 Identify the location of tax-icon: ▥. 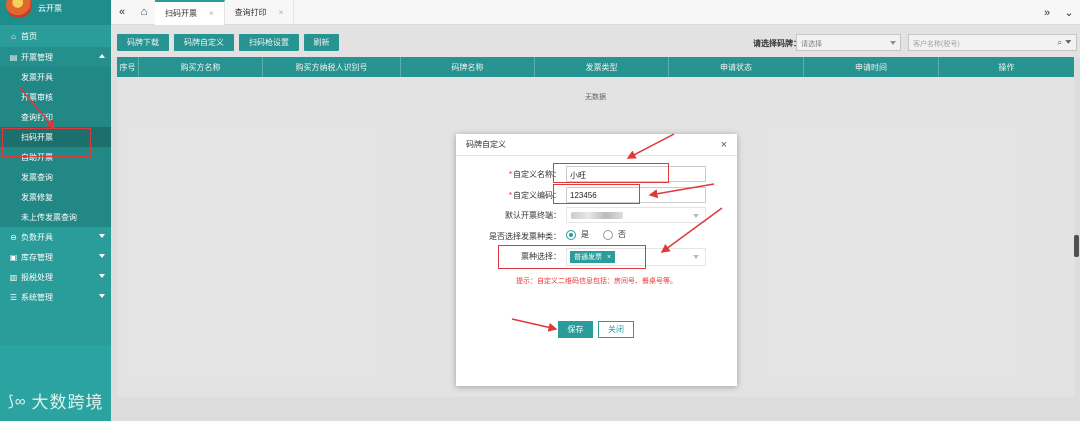
(13, 277).